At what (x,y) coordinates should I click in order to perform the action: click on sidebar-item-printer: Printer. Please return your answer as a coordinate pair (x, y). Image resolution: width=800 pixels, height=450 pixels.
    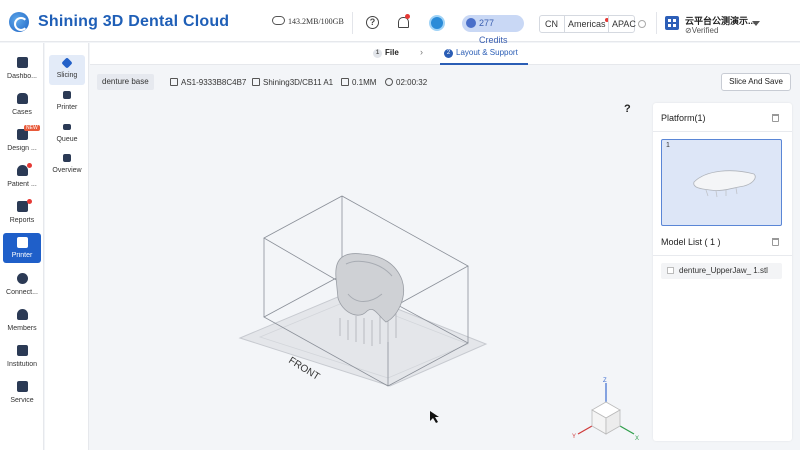
    Looking at the image, I should click on (22, 248).